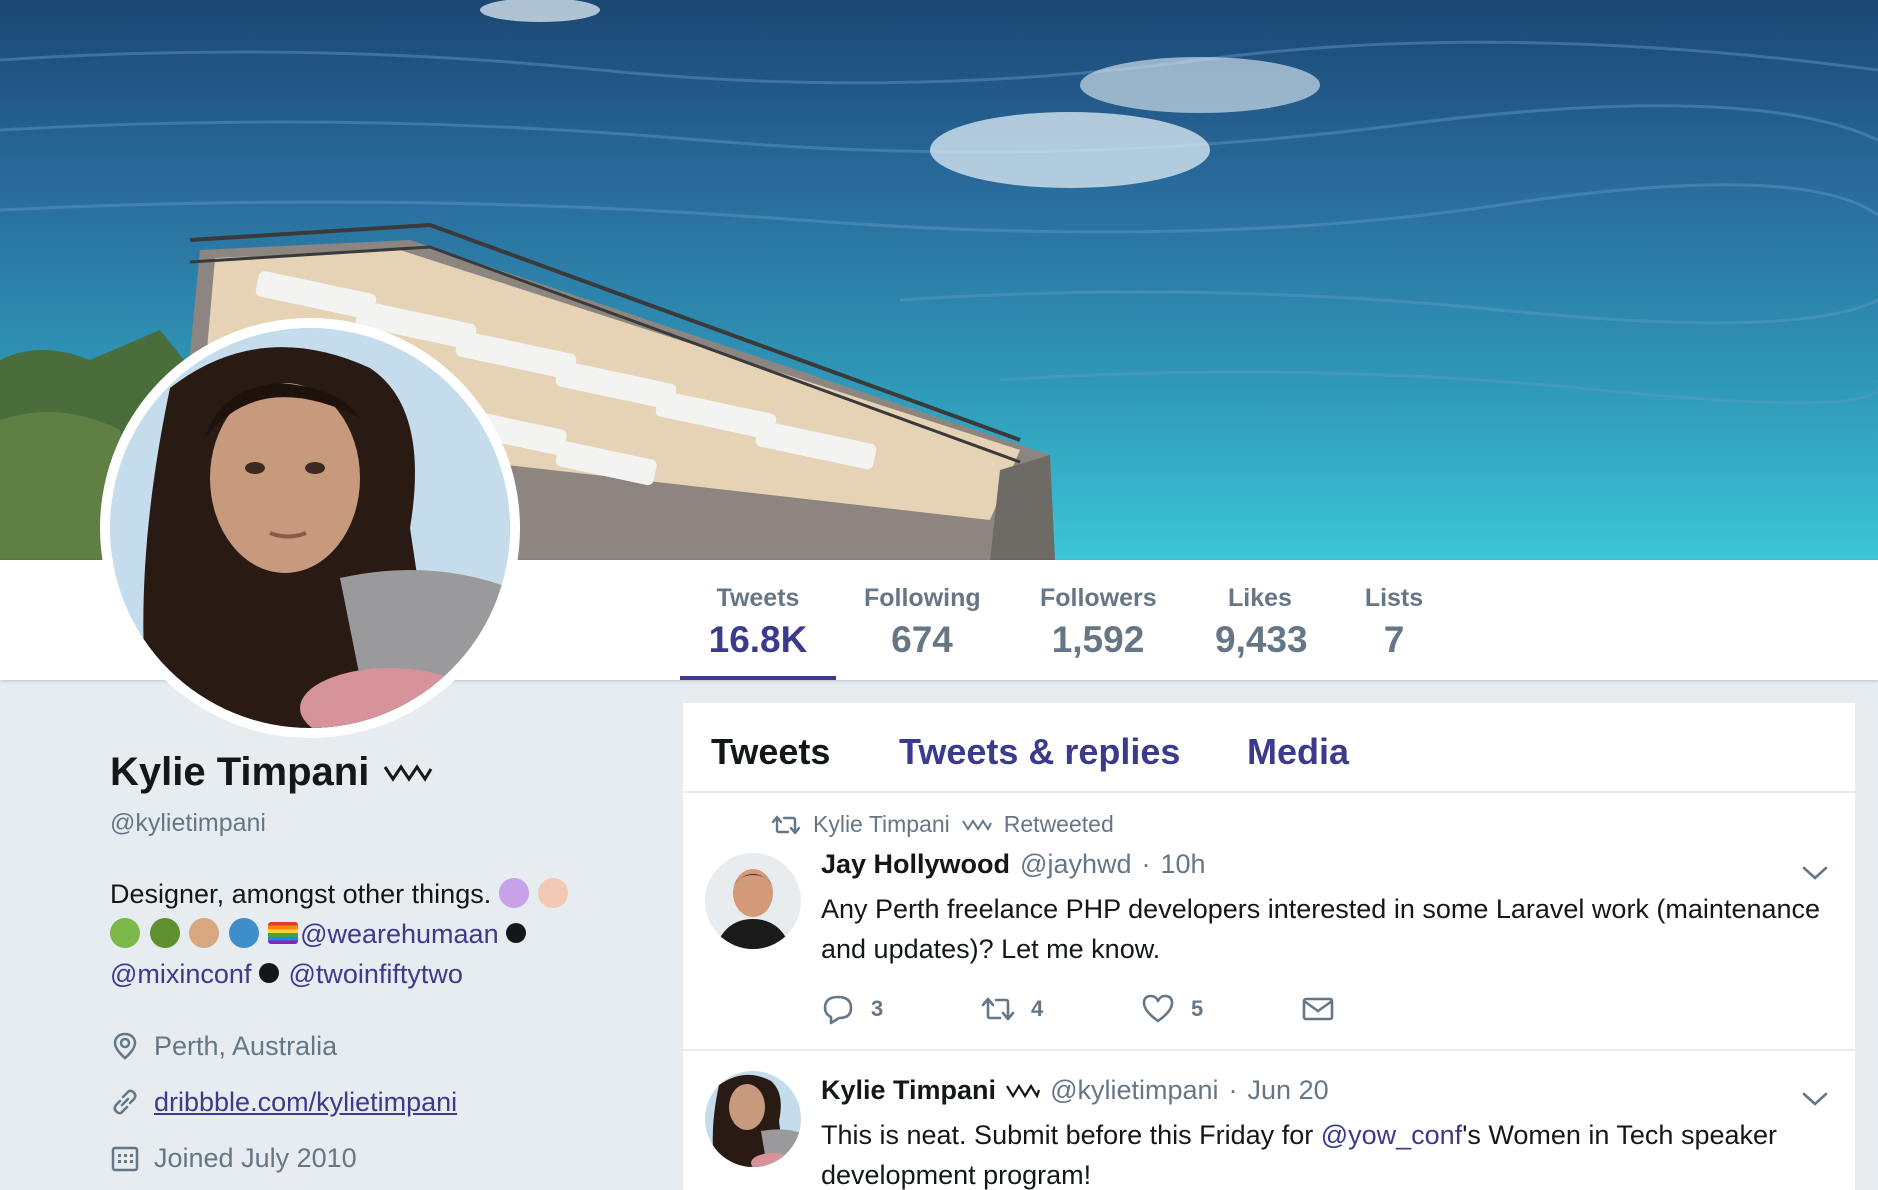  Describe the element at coordinates (838, 1010) in the screenshot. I see `reply-icon` at that location.